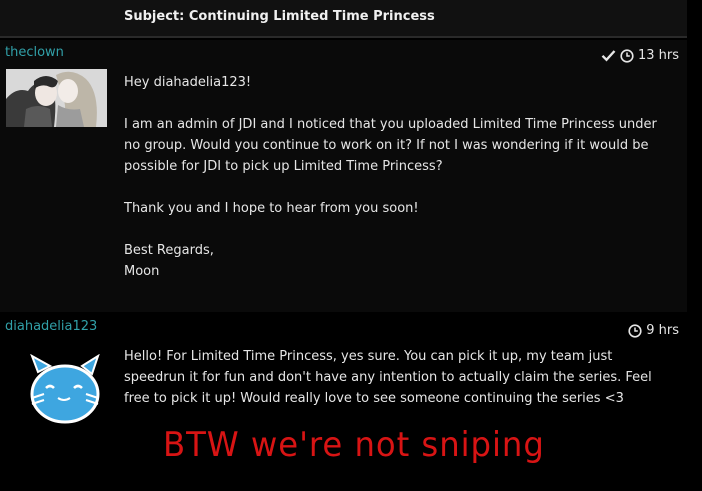 The height and width of the screenshot is (491, 702). What do you see at coordinates (34, 52) in the screenshot?
I see `post-username: theclown` at bounding box center [34, 52].